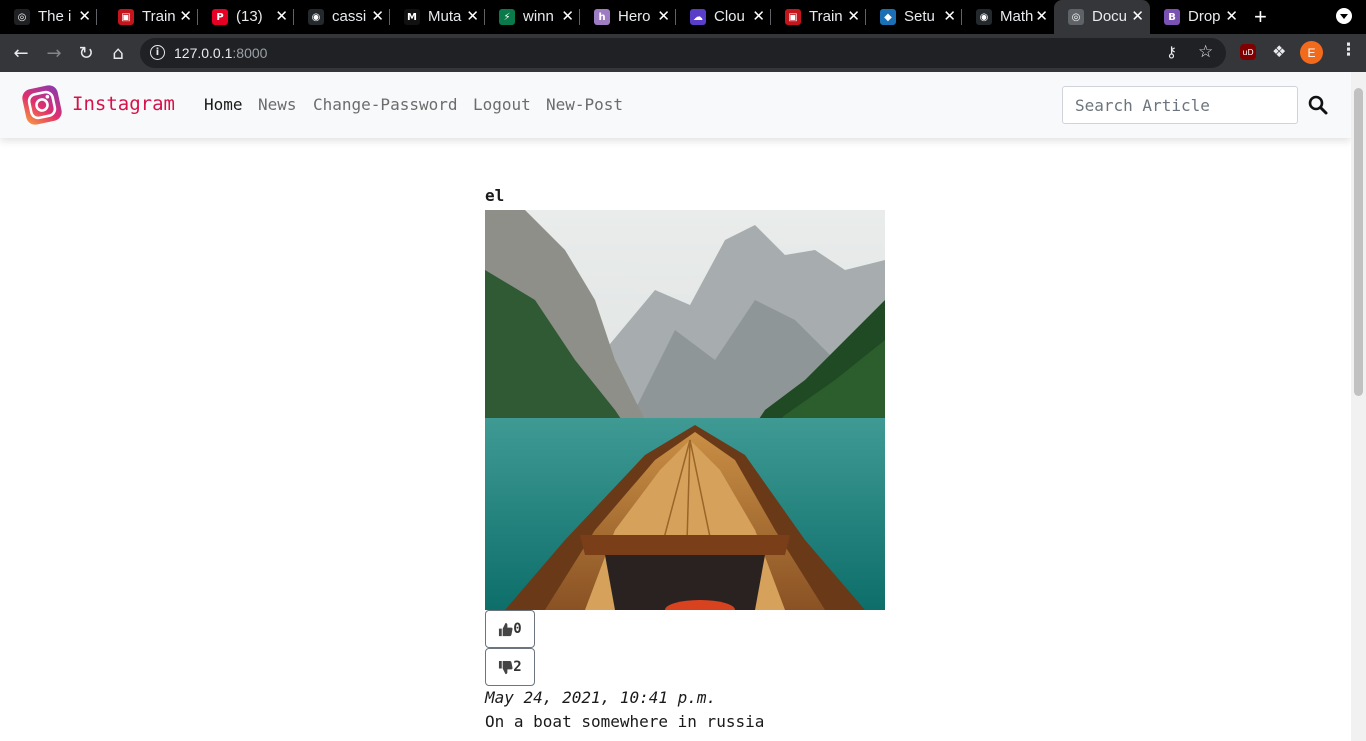  What do you see at coordinates (502, 104) in the screenshot?
I see `nav-link-logout: Logout` at bounding box center [502, 104].